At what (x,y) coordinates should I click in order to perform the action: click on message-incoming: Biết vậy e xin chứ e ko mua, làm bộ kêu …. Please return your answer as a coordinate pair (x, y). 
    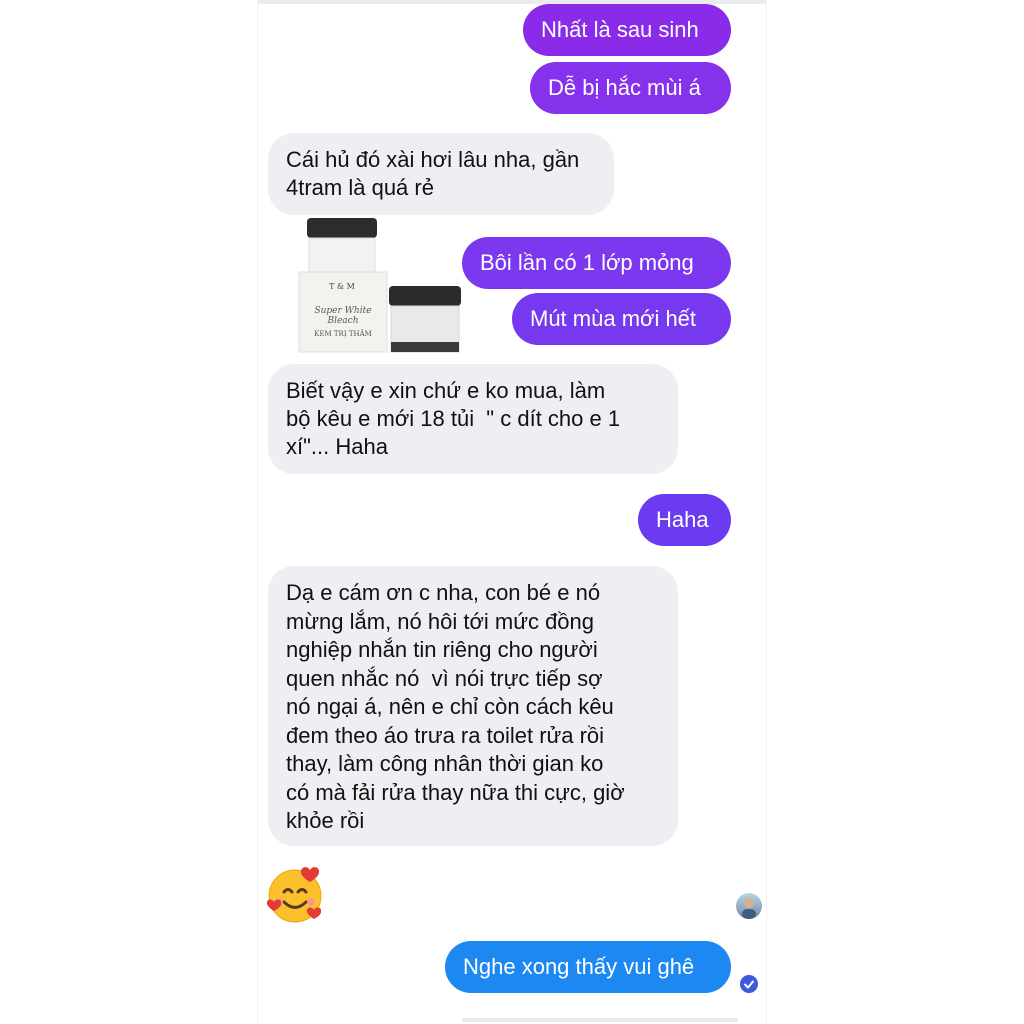
    Looking at the image, I should click on (473, 419).